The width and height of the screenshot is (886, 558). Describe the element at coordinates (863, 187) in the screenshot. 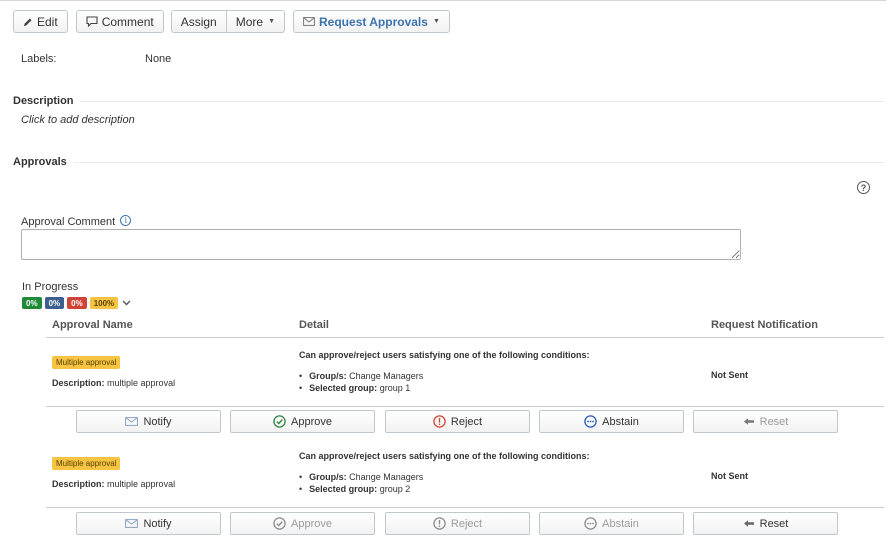

I see `help-icon: ?` at that location.